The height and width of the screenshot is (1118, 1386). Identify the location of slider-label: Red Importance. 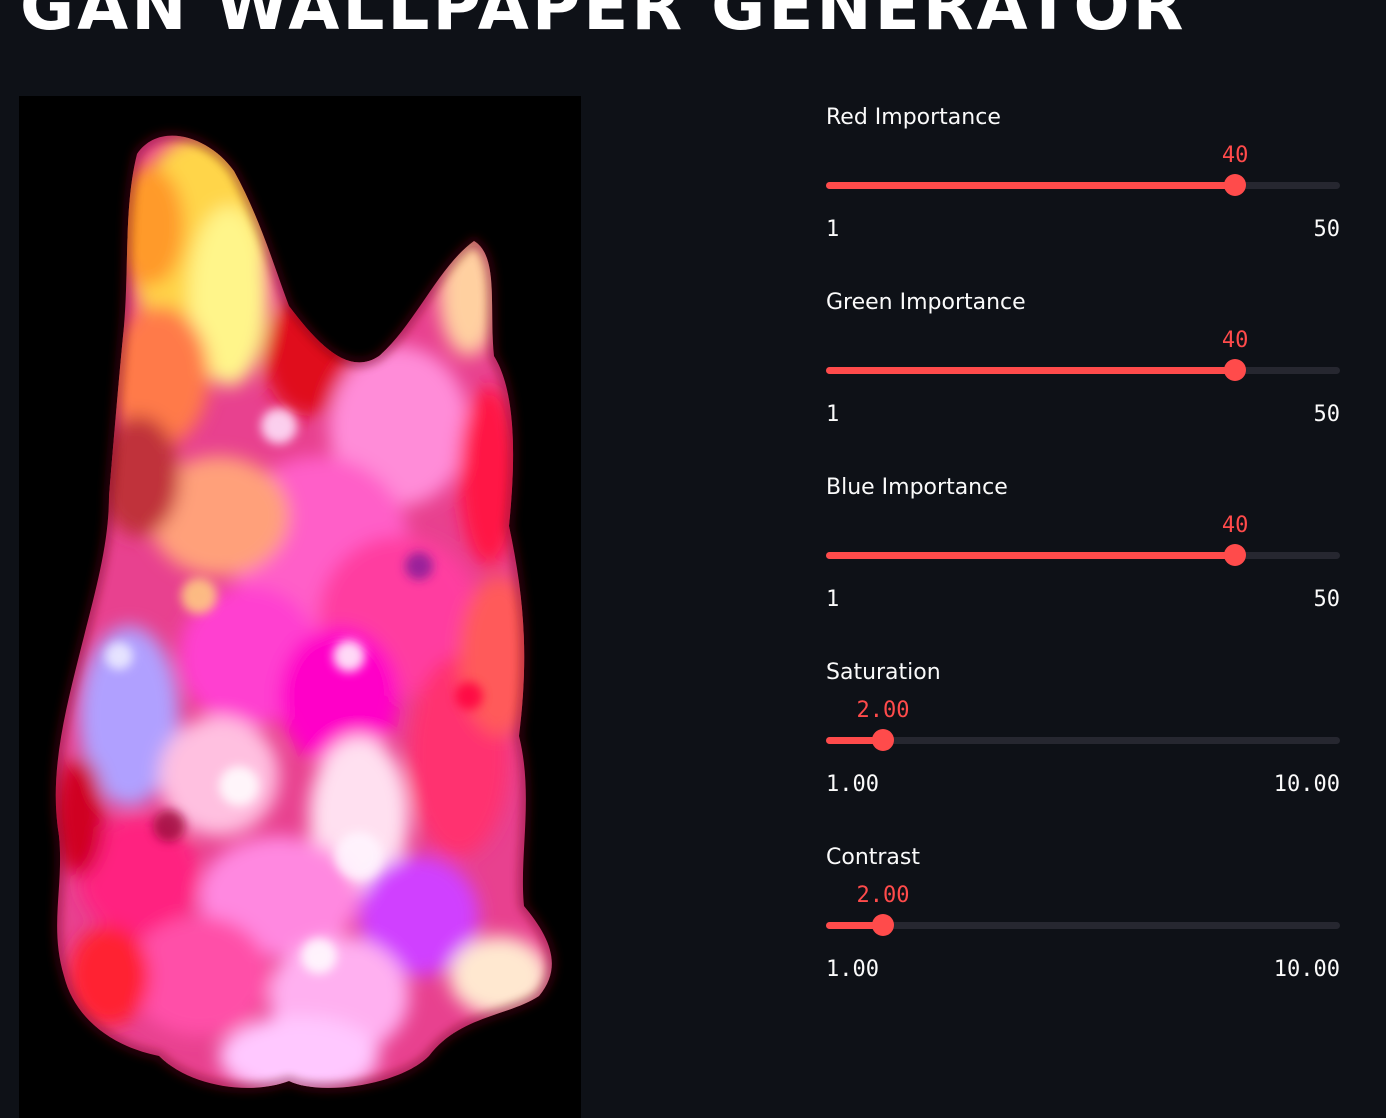
(913, 117).